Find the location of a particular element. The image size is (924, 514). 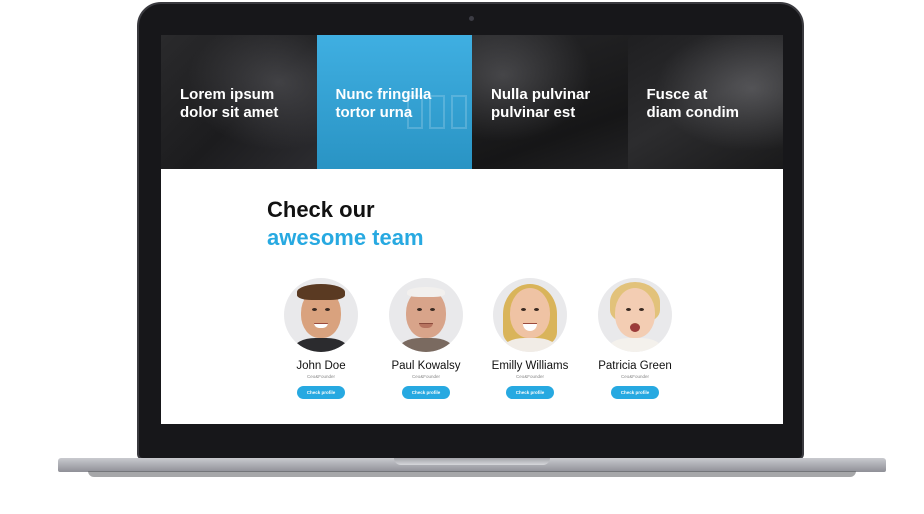

webcam-icon is located at coordinates (471, 18).